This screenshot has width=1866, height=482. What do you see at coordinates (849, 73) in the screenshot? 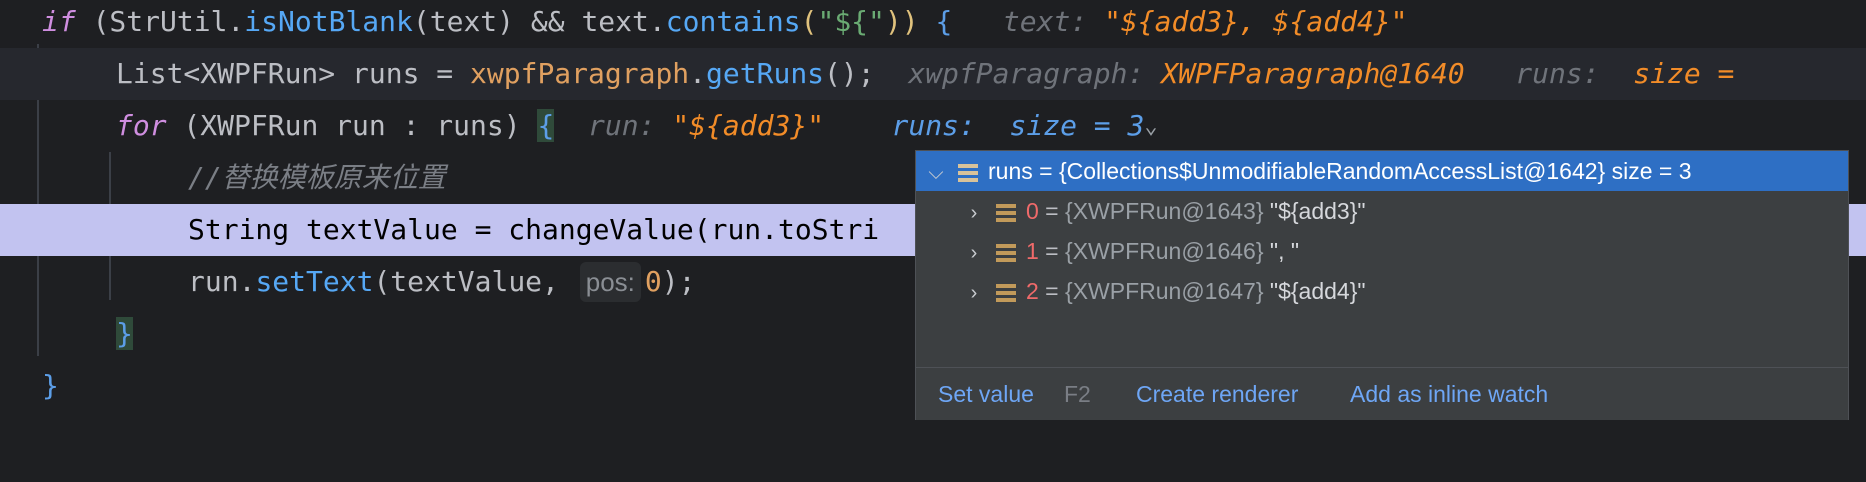
I see `code-text: ();` at bounding box center [849, 73].